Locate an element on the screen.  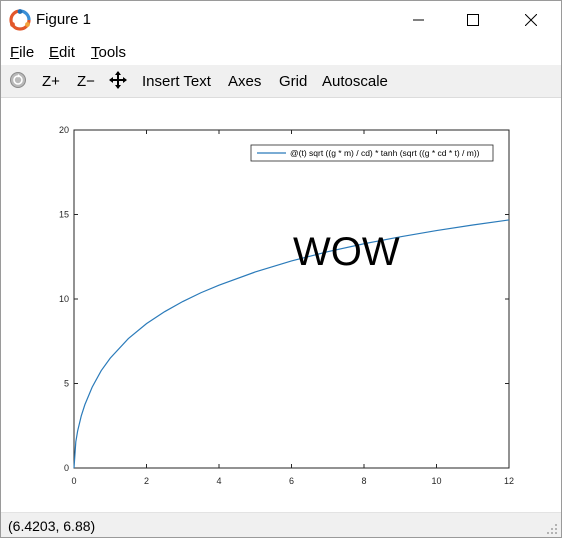
zoom-out-button: Z− is located at coordinates (86, 81).